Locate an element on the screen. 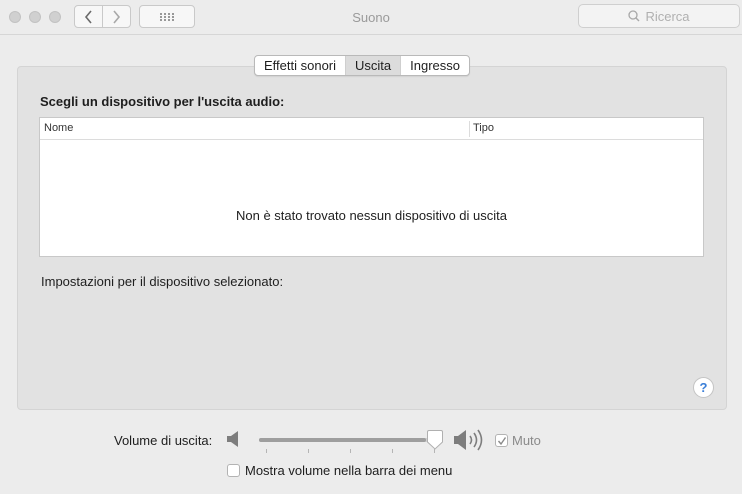 The height and width of the screenshot is (494, 742). search-field: Ricerca is located at coordinates (659, 16).